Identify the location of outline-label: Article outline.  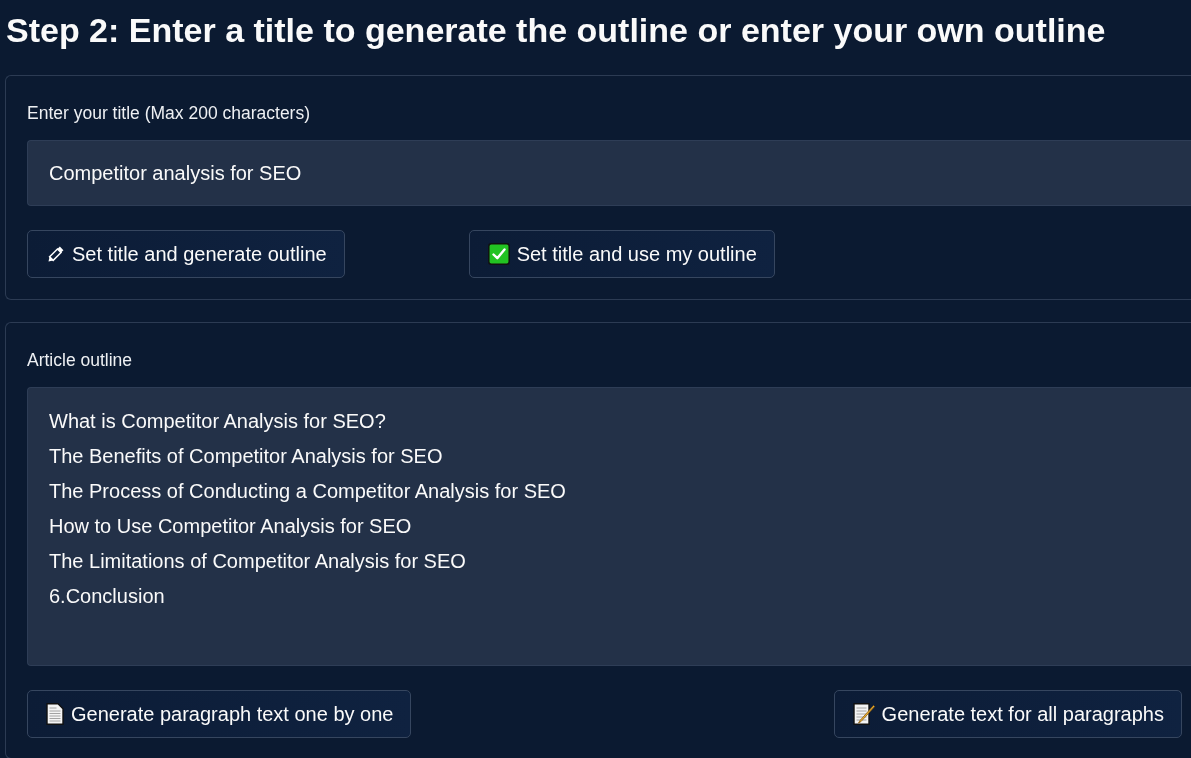
(80, 360).